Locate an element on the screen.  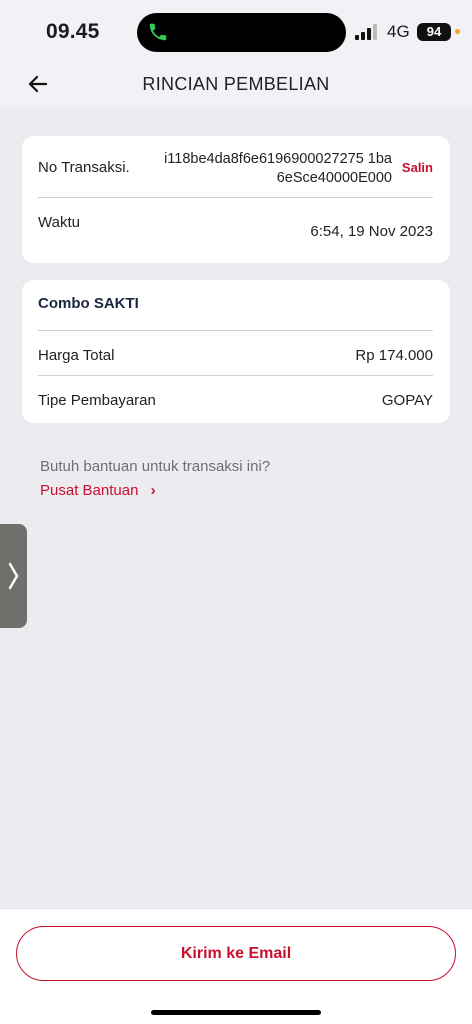
page-title: RINCIAN PEMBELIAN is located at coordinates (236, 84).